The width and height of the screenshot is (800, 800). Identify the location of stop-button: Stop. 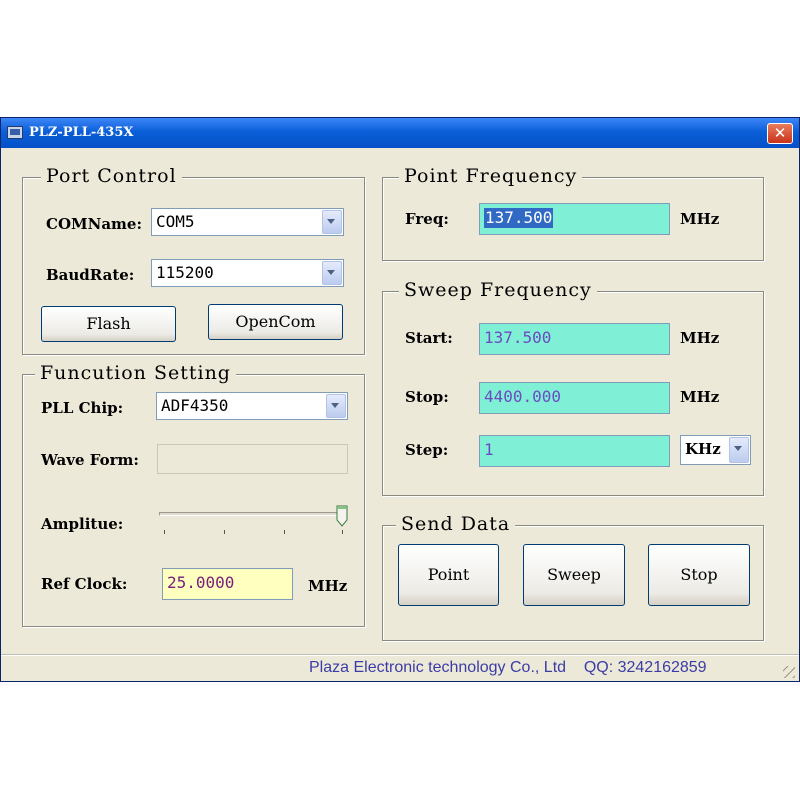
(699, 575).